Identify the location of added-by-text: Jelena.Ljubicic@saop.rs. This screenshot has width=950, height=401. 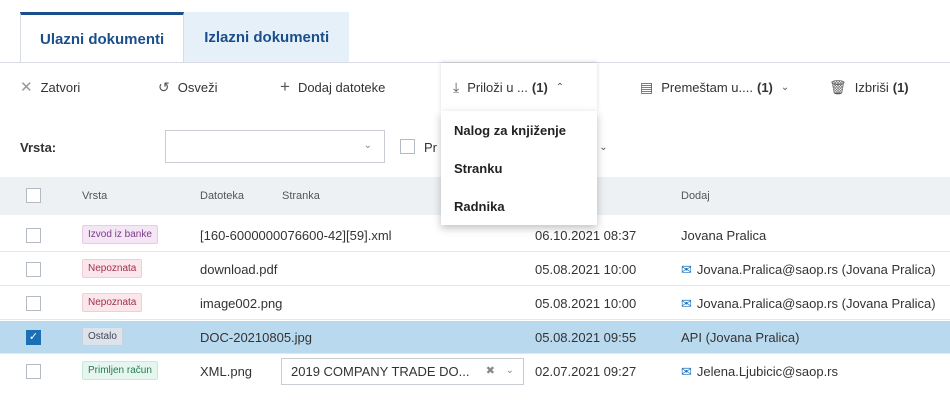
(767, 371).